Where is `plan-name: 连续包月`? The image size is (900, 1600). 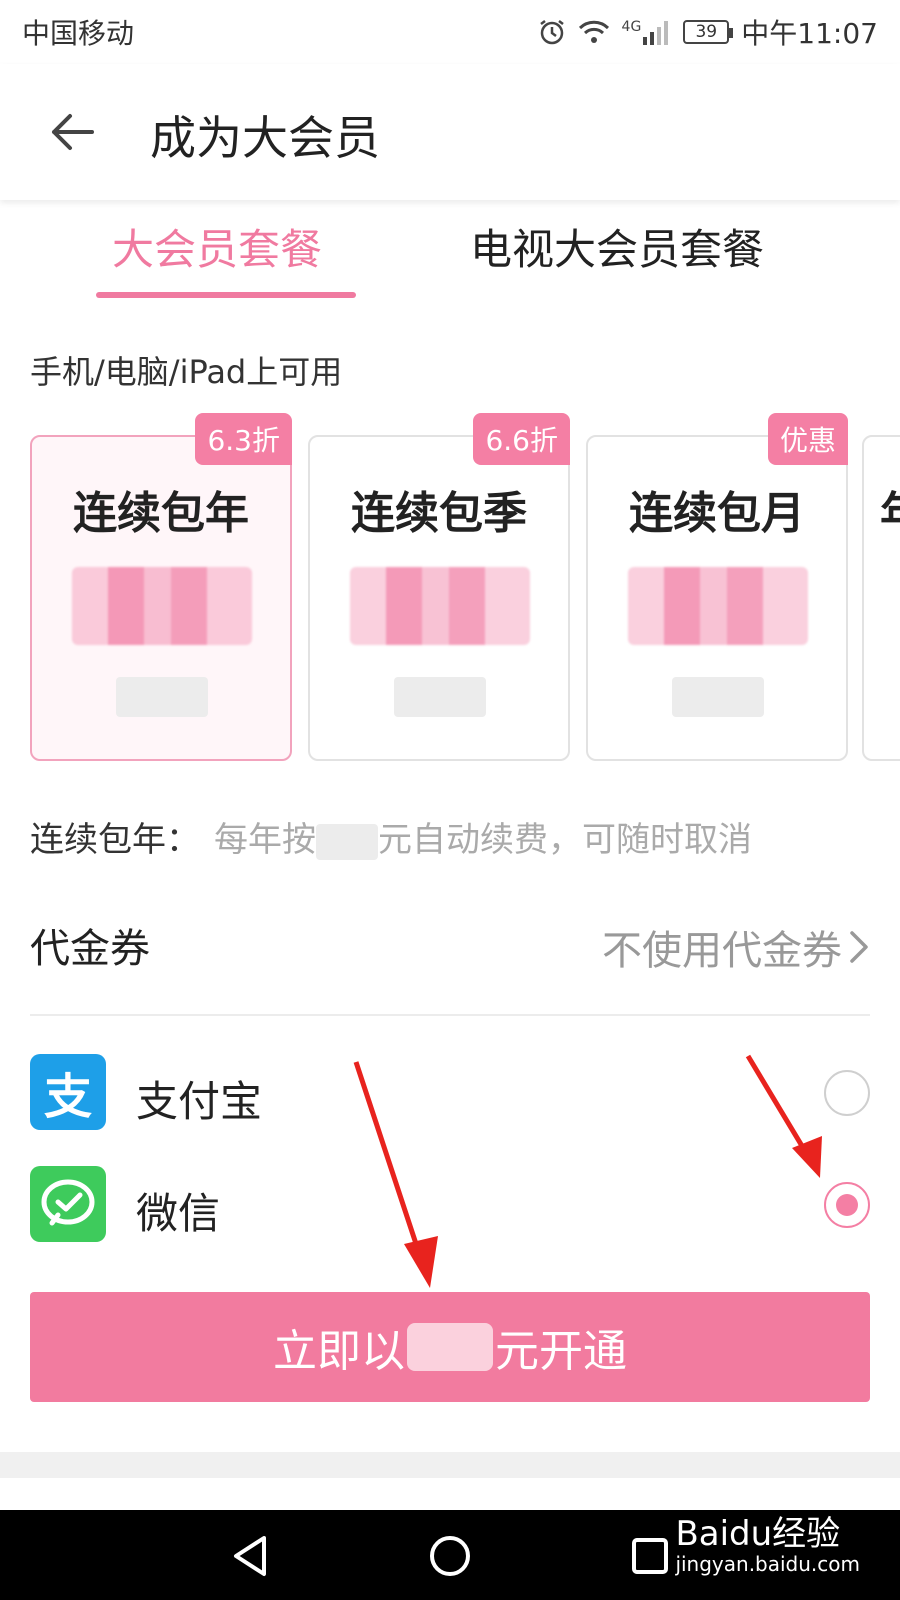
plan-name: 连续包月 is located at coordinates (717, 513).